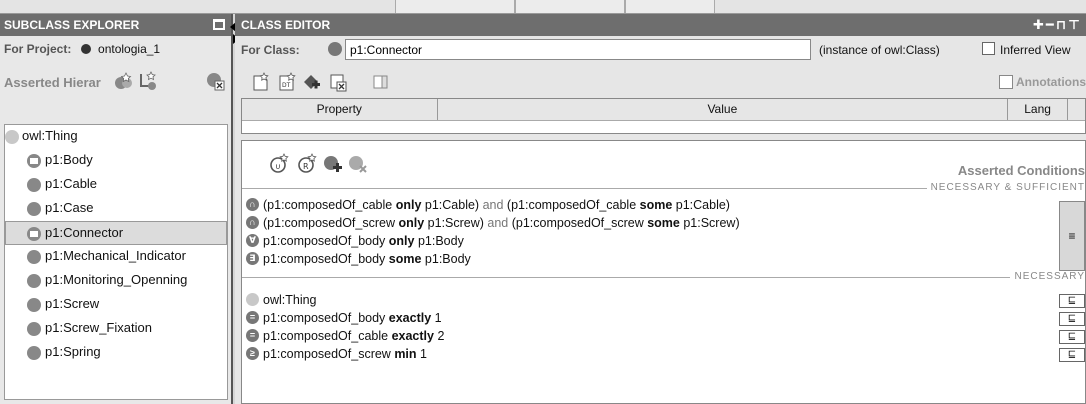 This screenshot has width=1086, height=404. What do you see at coordinates (1047, 276) in the screenshot?
I see `necessary-label: NECESSARY` at bounding box center [1047, 276].